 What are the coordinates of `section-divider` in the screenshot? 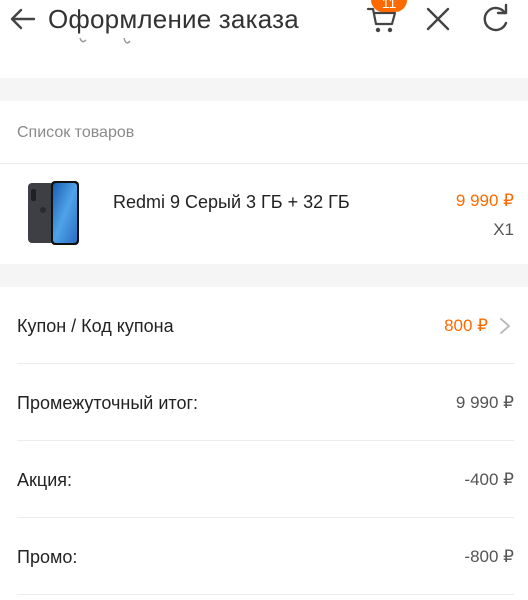 It's located at (264, 163).